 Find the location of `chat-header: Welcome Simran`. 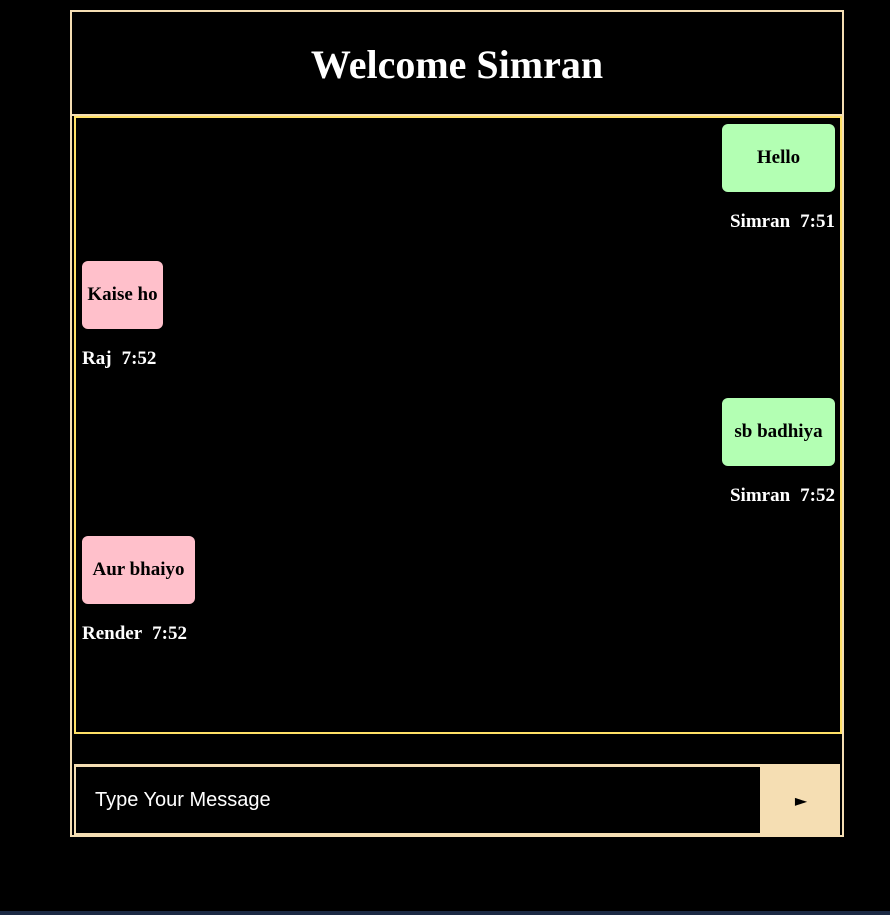

chat-header: Welcome Simran is located at coordinates (457, 64).